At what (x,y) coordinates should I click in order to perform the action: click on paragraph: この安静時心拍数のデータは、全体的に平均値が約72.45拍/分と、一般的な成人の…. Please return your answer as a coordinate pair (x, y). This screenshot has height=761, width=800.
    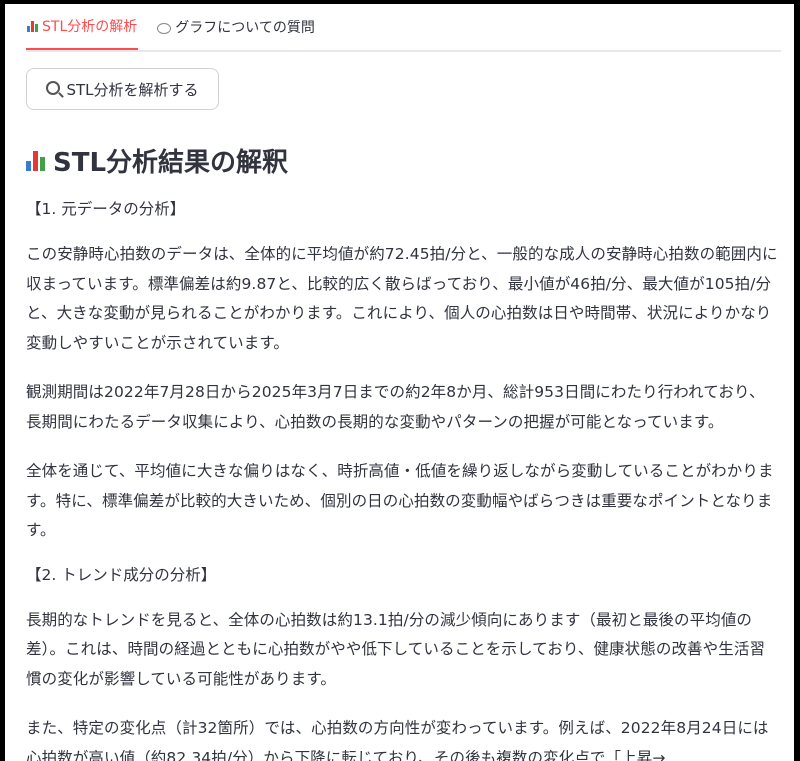
    Looking at the image, I should click on (402, 298).